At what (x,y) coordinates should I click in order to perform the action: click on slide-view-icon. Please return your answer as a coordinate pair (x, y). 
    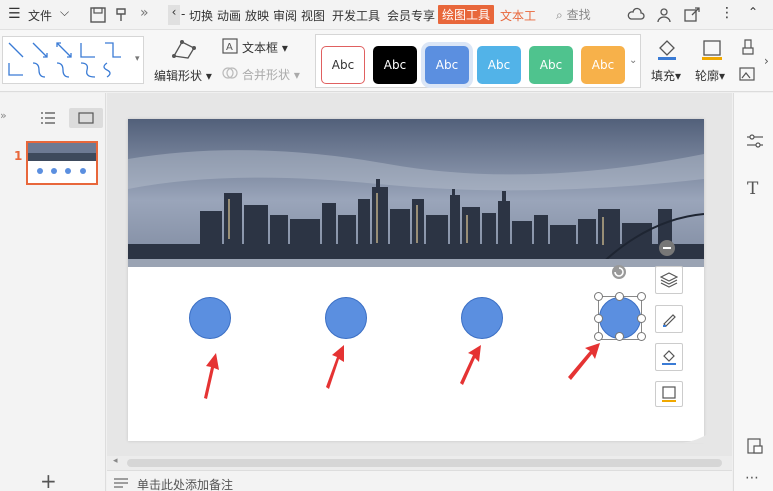
    Looking at the image, I should click on (86, 118).